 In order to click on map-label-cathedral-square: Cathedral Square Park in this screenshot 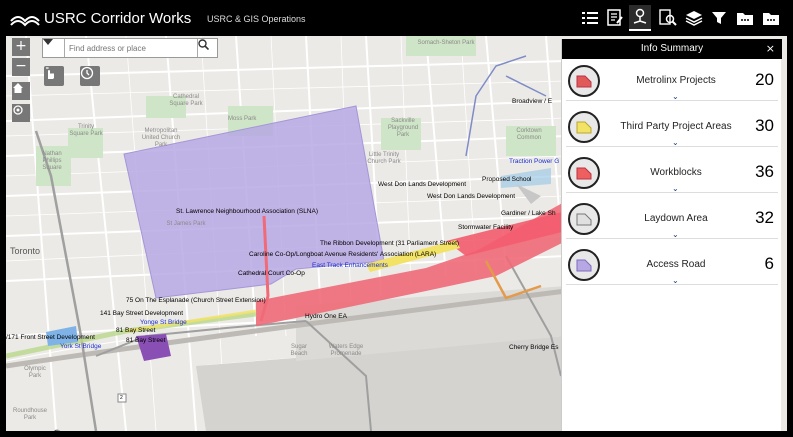, I will do `click(186, 100)`.